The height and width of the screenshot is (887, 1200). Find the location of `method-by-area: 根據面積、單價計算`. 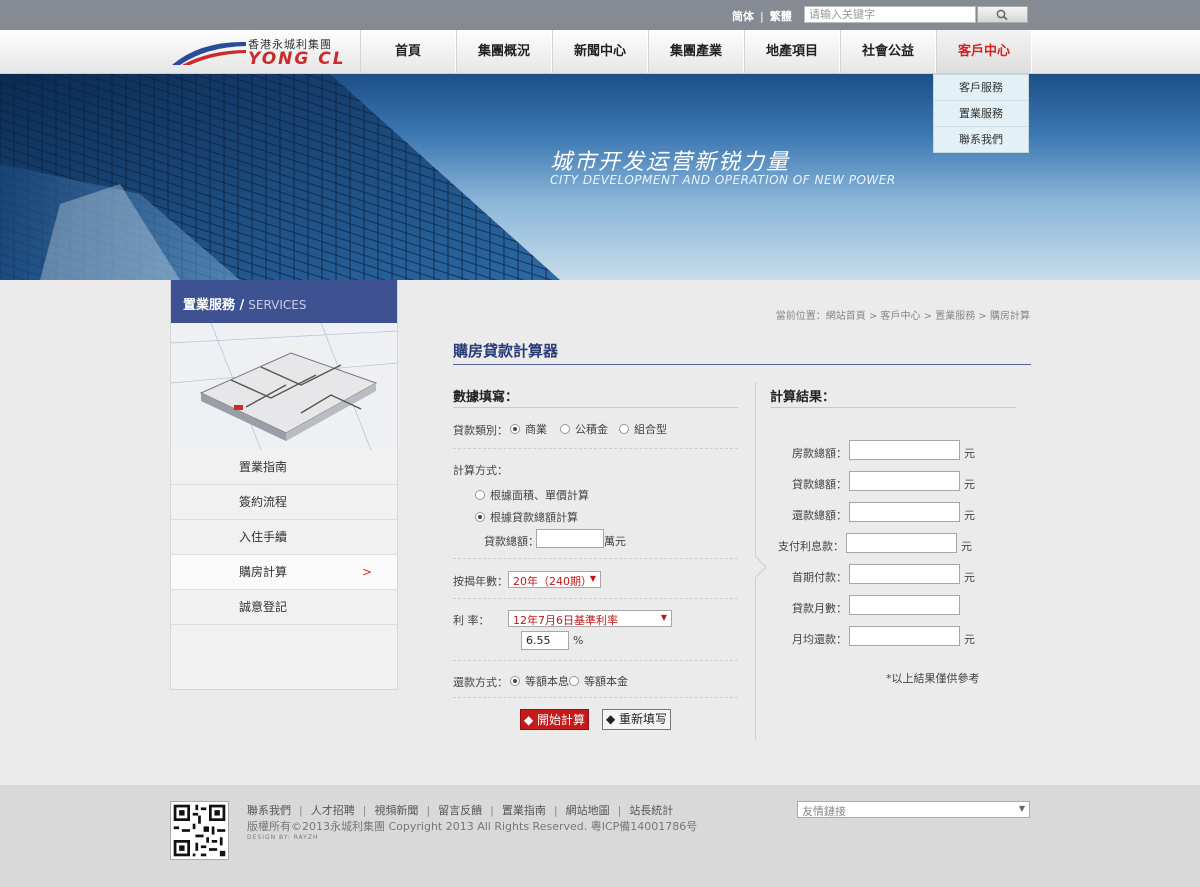

method-by-area: 根據面積、單價計算 is located at coordinates (532, 495).